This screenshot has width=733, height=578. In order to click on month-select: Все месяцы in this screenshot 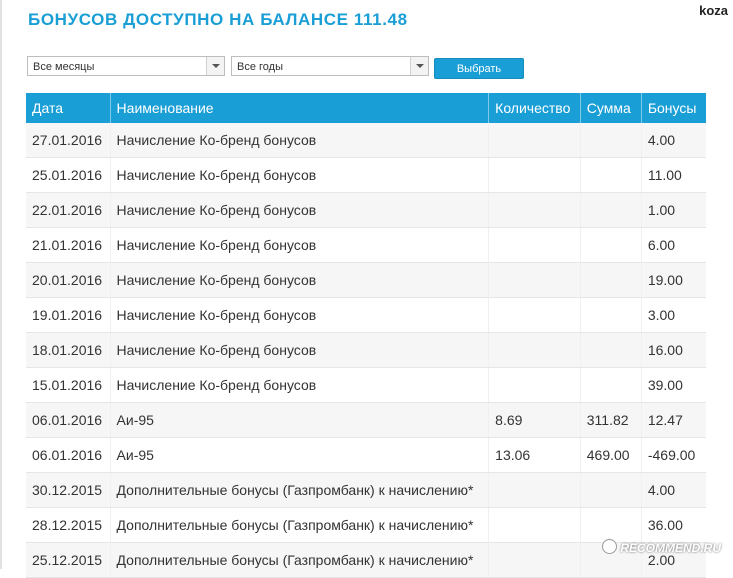, I will do `click(126, 66)`.